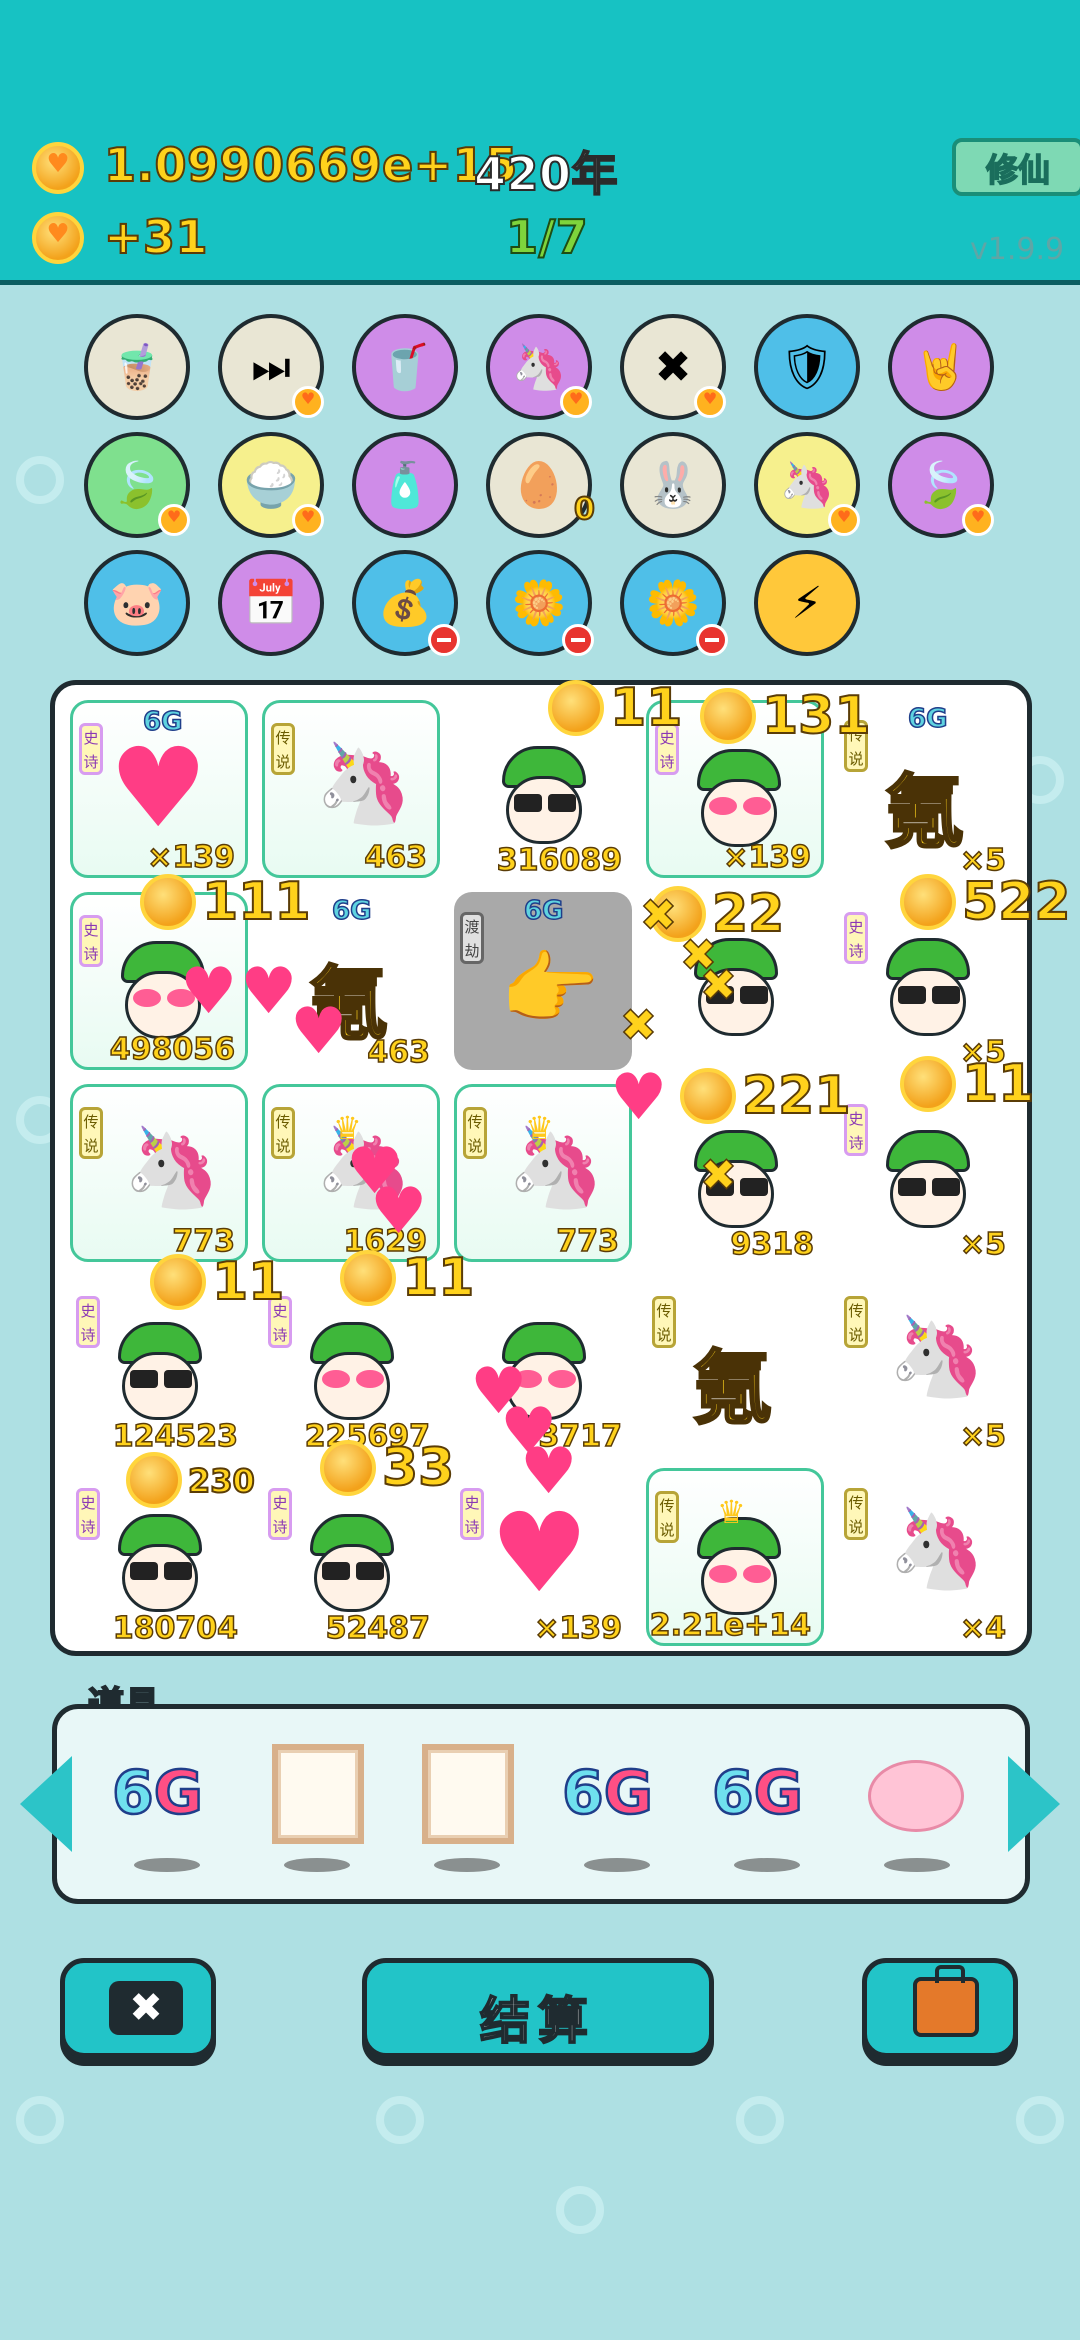  I want to click on scroll-right-arrow-icon, so click(1034, 1804).